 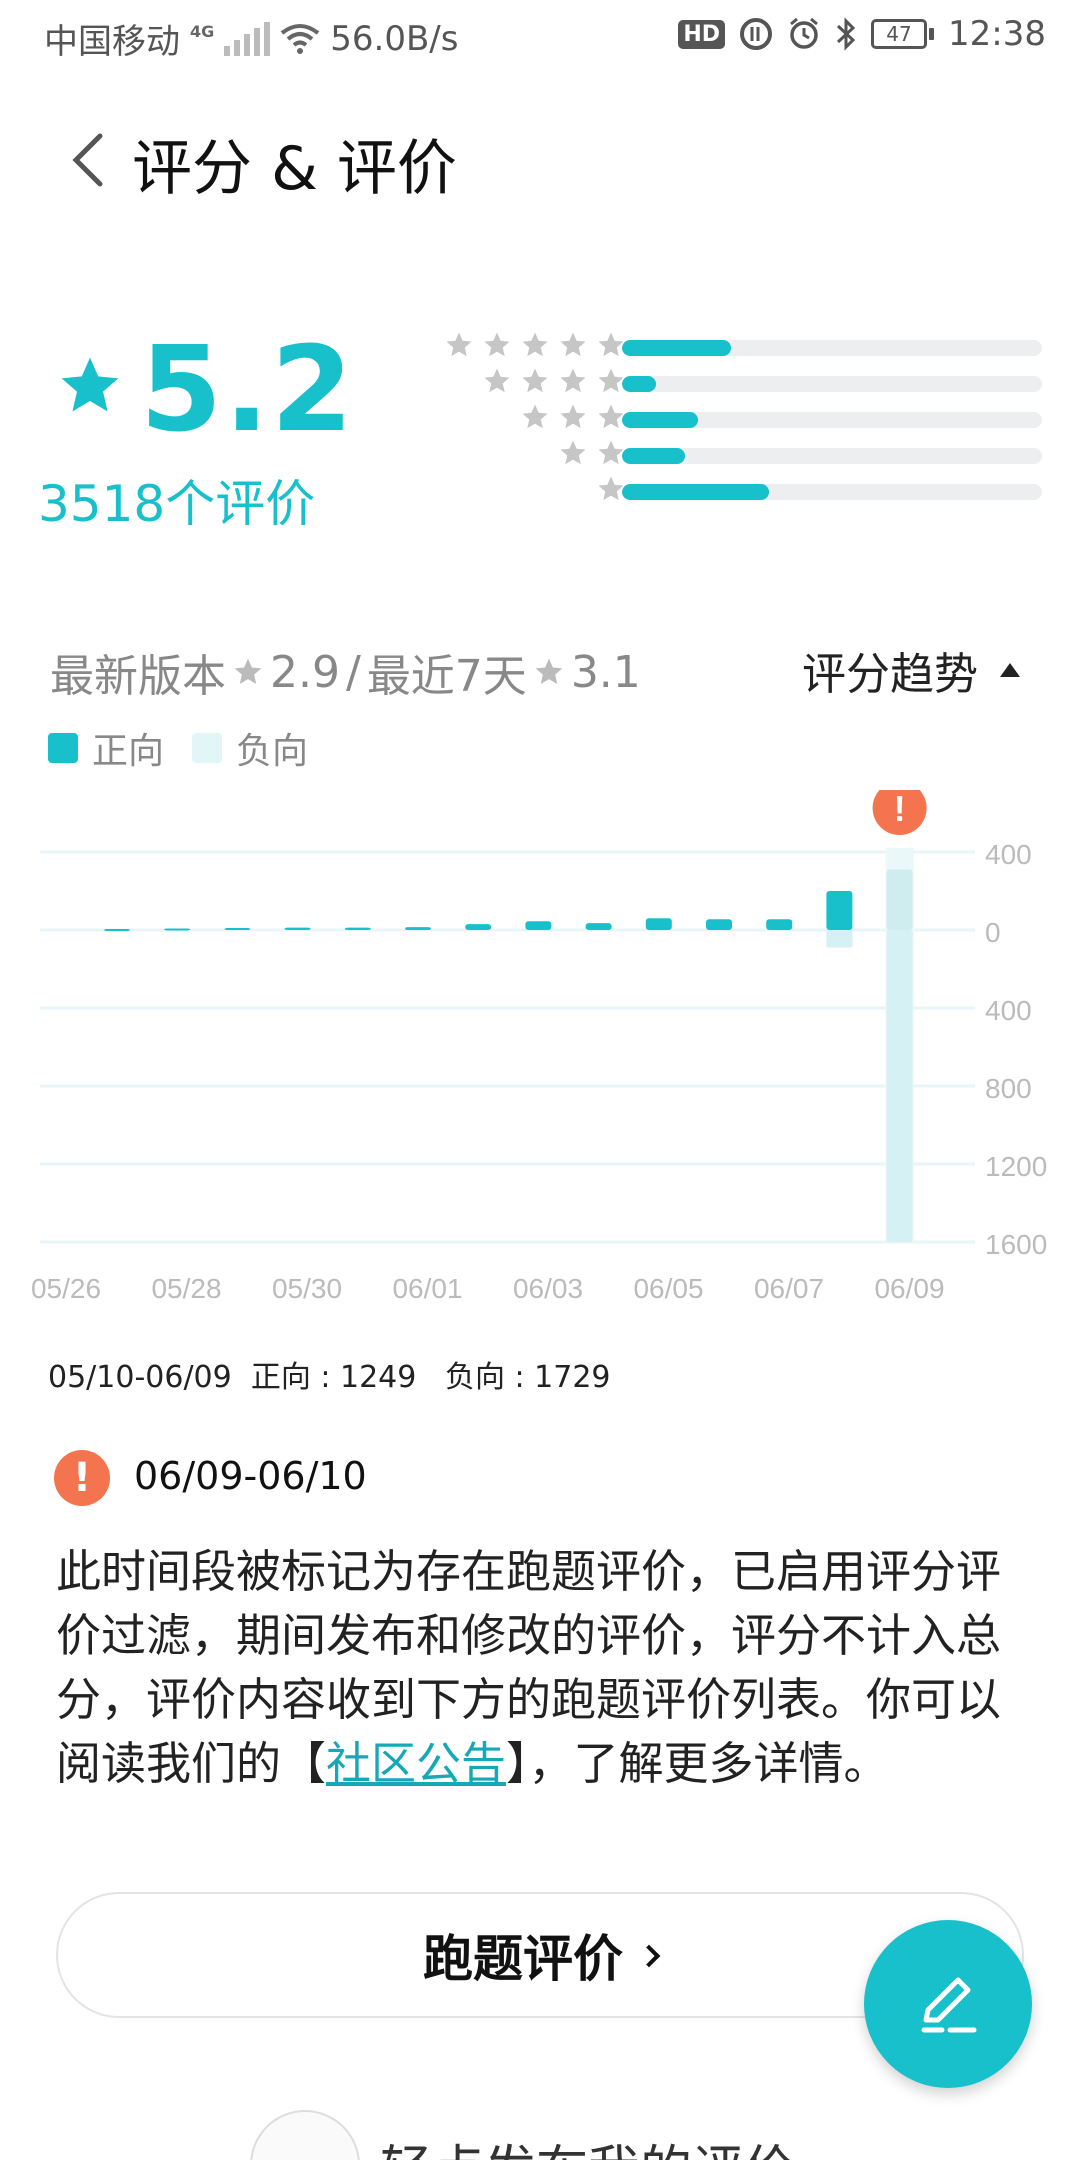 I want to click on summary-negative: 负向 : 1729, so click(x=527, y=1377).